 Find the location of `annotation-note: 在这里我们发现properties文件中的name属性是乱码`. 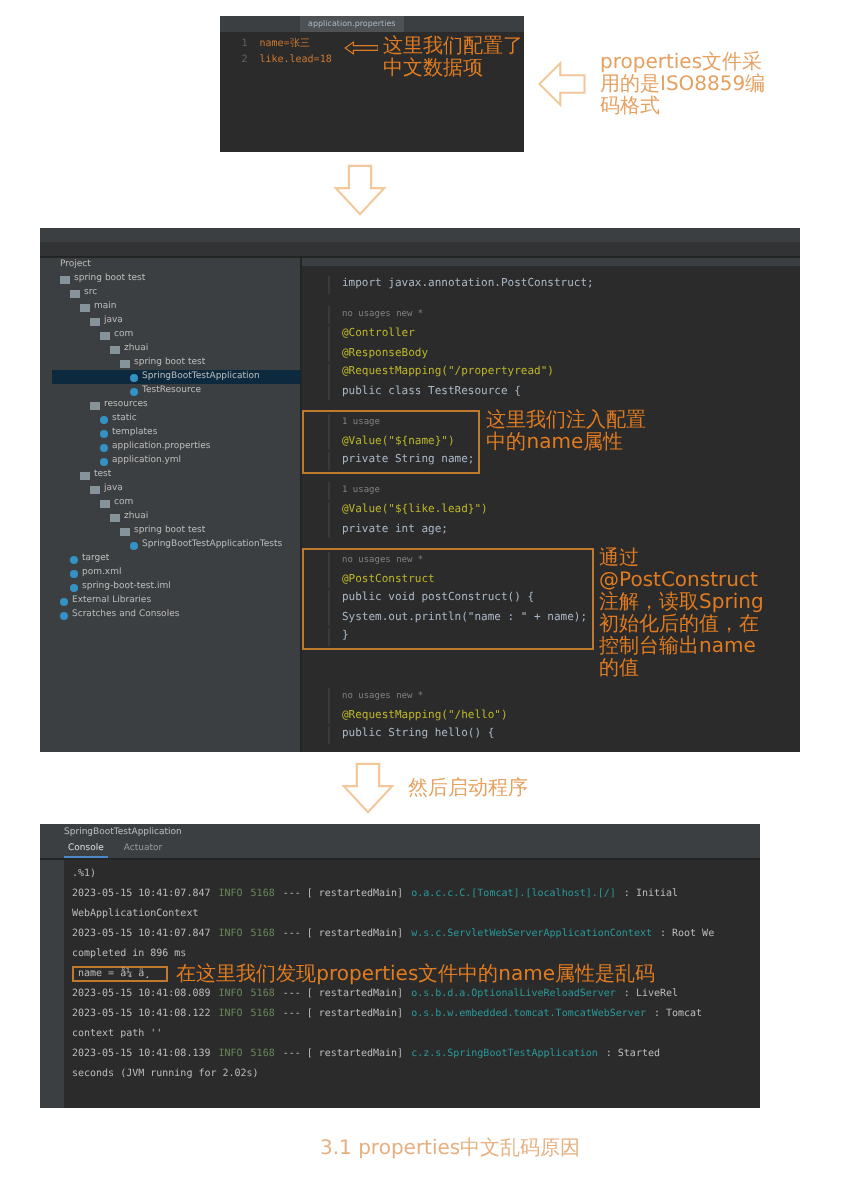

annotation-note: 在这里我们发现properties文件中的name属性是乱码 is located at coordinates (416, 974).